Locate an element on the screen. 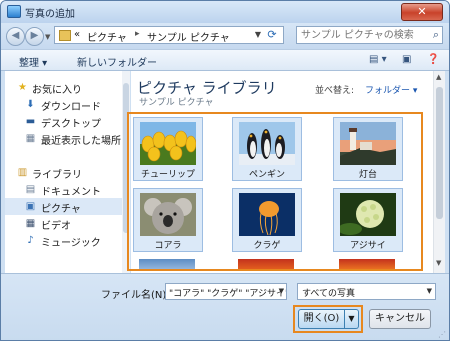 The height and width of the screenshot is (341, 450). recent-places-icon: ▦ is located at coordinates (30, 138).